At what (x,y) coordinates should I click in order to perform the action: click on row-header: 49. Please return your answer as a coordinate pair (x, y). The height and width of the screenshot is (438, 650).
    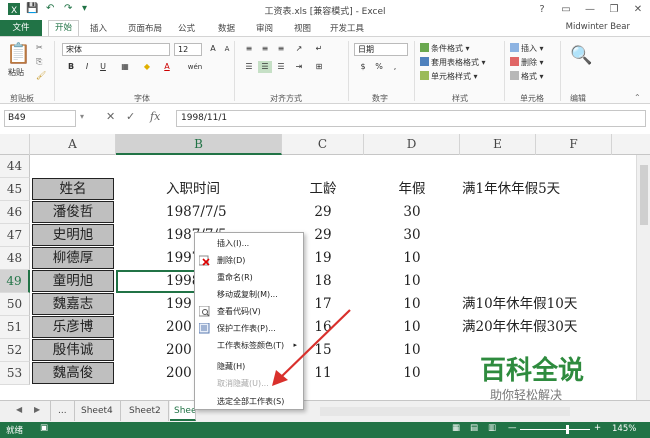
    Looking at the image, I should click on (15, 281).